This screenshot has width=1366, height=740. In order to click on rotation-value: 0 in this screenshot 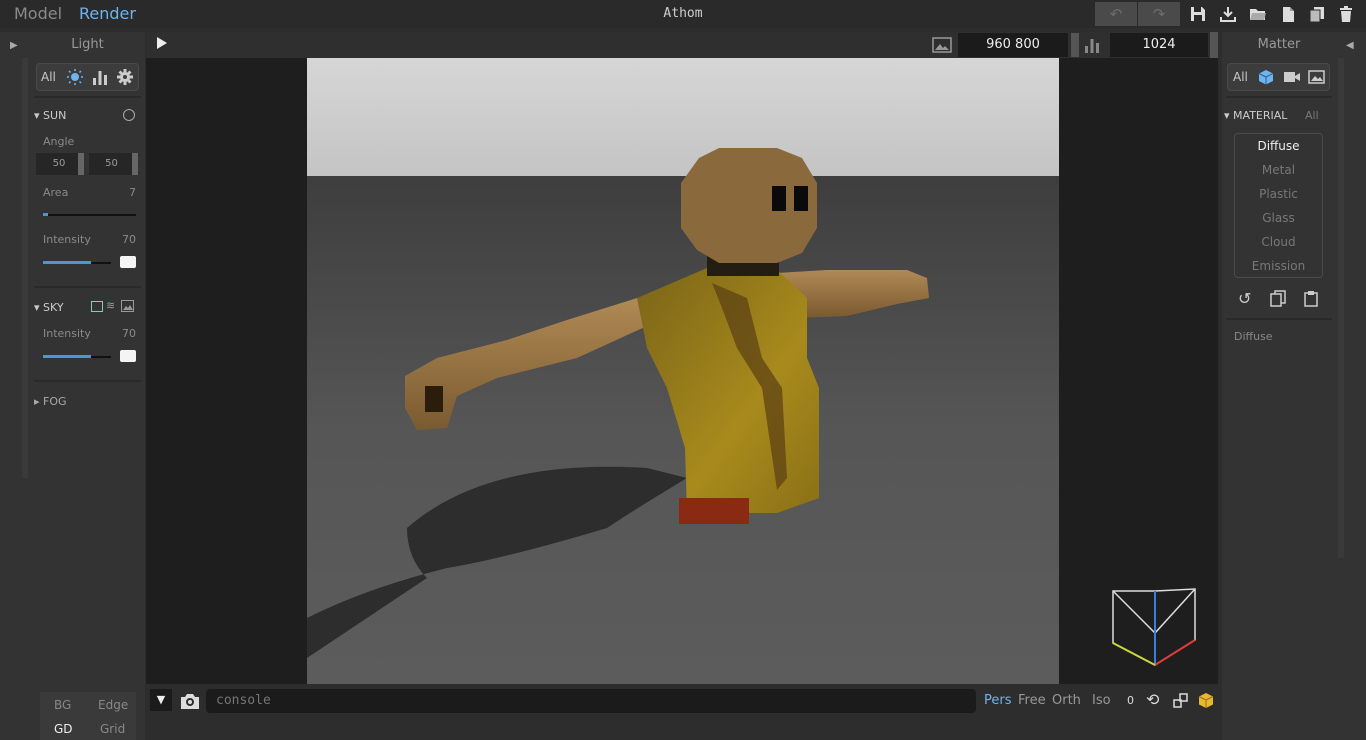, I will do `click(1130, 700)`.